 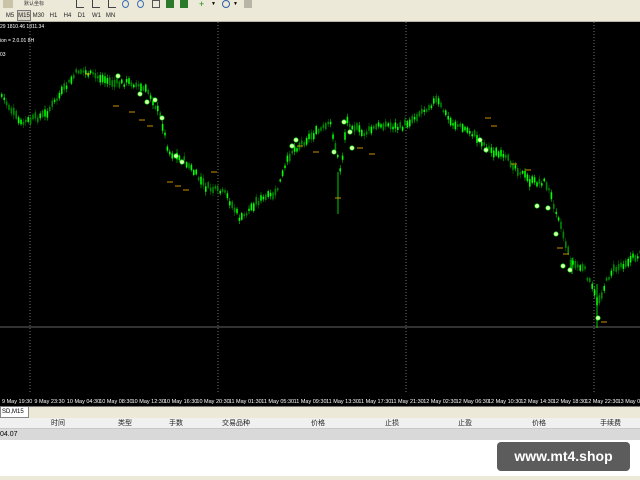 What do you see at coordinates (235, 4) in the screenshot?
I see `periods-dropdown-icon: ▼` at bounding box center [235, 4].